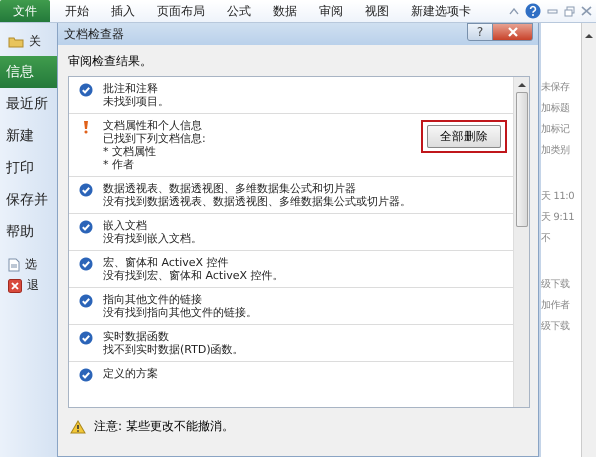  I want to click on property-text: 加标记, so click(556, 130).